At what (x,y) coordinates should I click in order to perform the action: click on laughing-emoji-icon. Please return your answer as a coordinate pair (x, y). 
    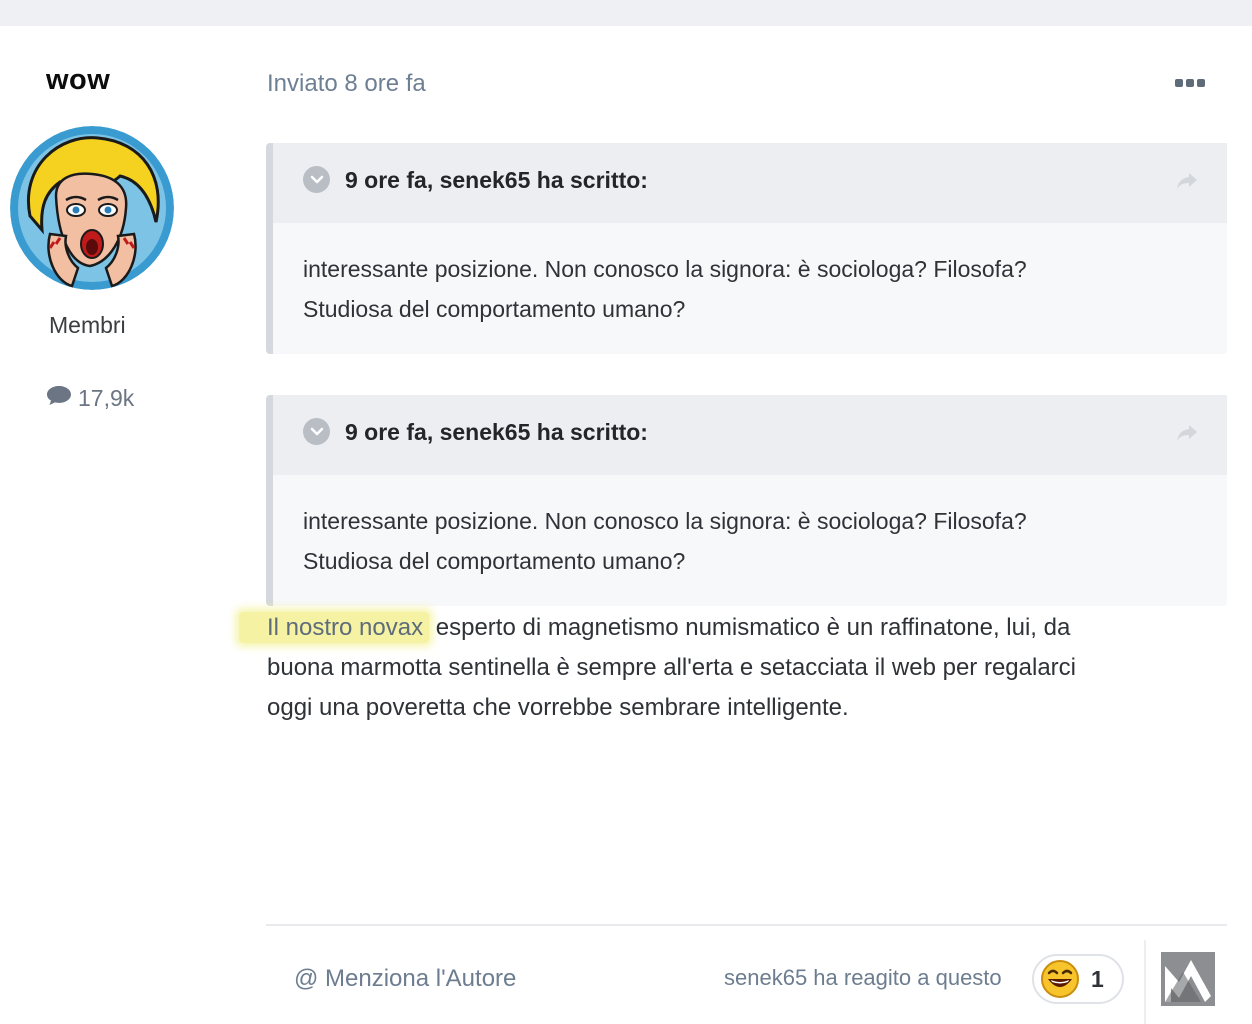
    Looking at the image, I should click on (1060, 979).